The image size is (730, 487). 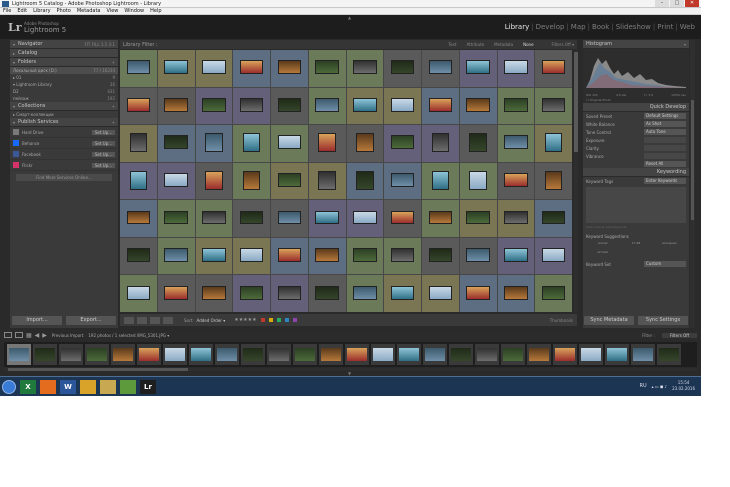 I want to click on catalog-header: ▸ Catalog, so click(x=64, y=53).